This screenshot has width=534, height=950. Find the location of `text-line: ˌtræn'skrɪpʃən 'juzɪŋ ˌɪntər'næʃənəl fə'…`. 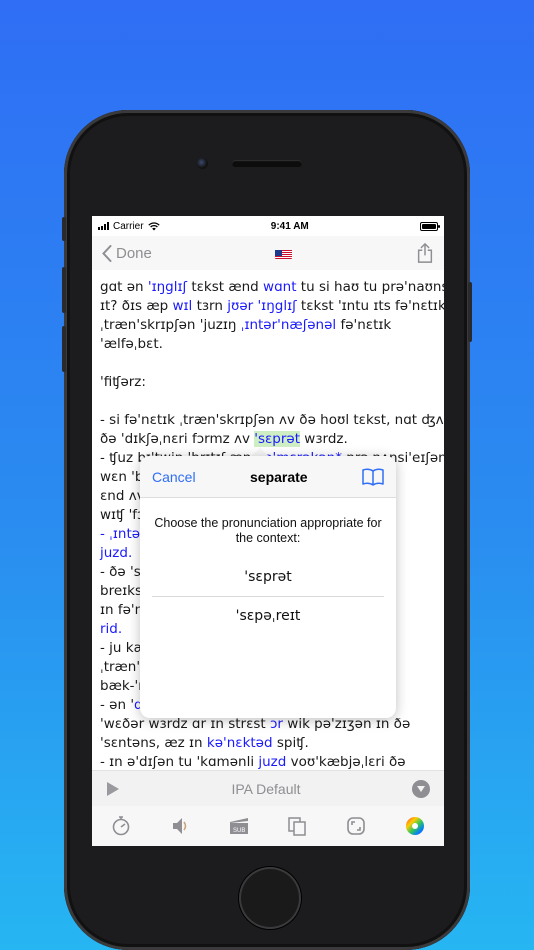

text-line: ˌtræn'skrɪpʃən 'juzɪŋ ˌɪntər'næʃənəl fə'… is located at coordinates (268, 325).